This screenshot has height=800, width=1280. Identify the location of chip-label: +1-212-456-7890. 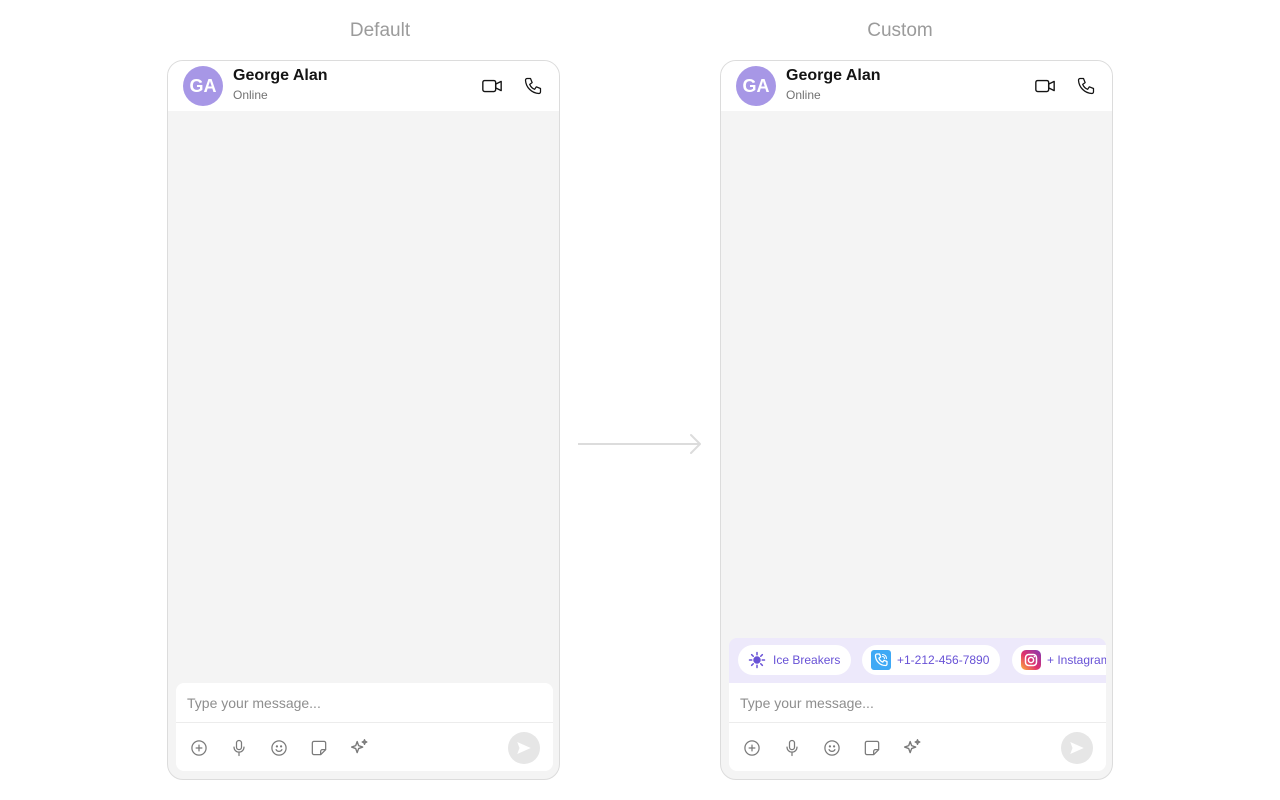
(943, 660).